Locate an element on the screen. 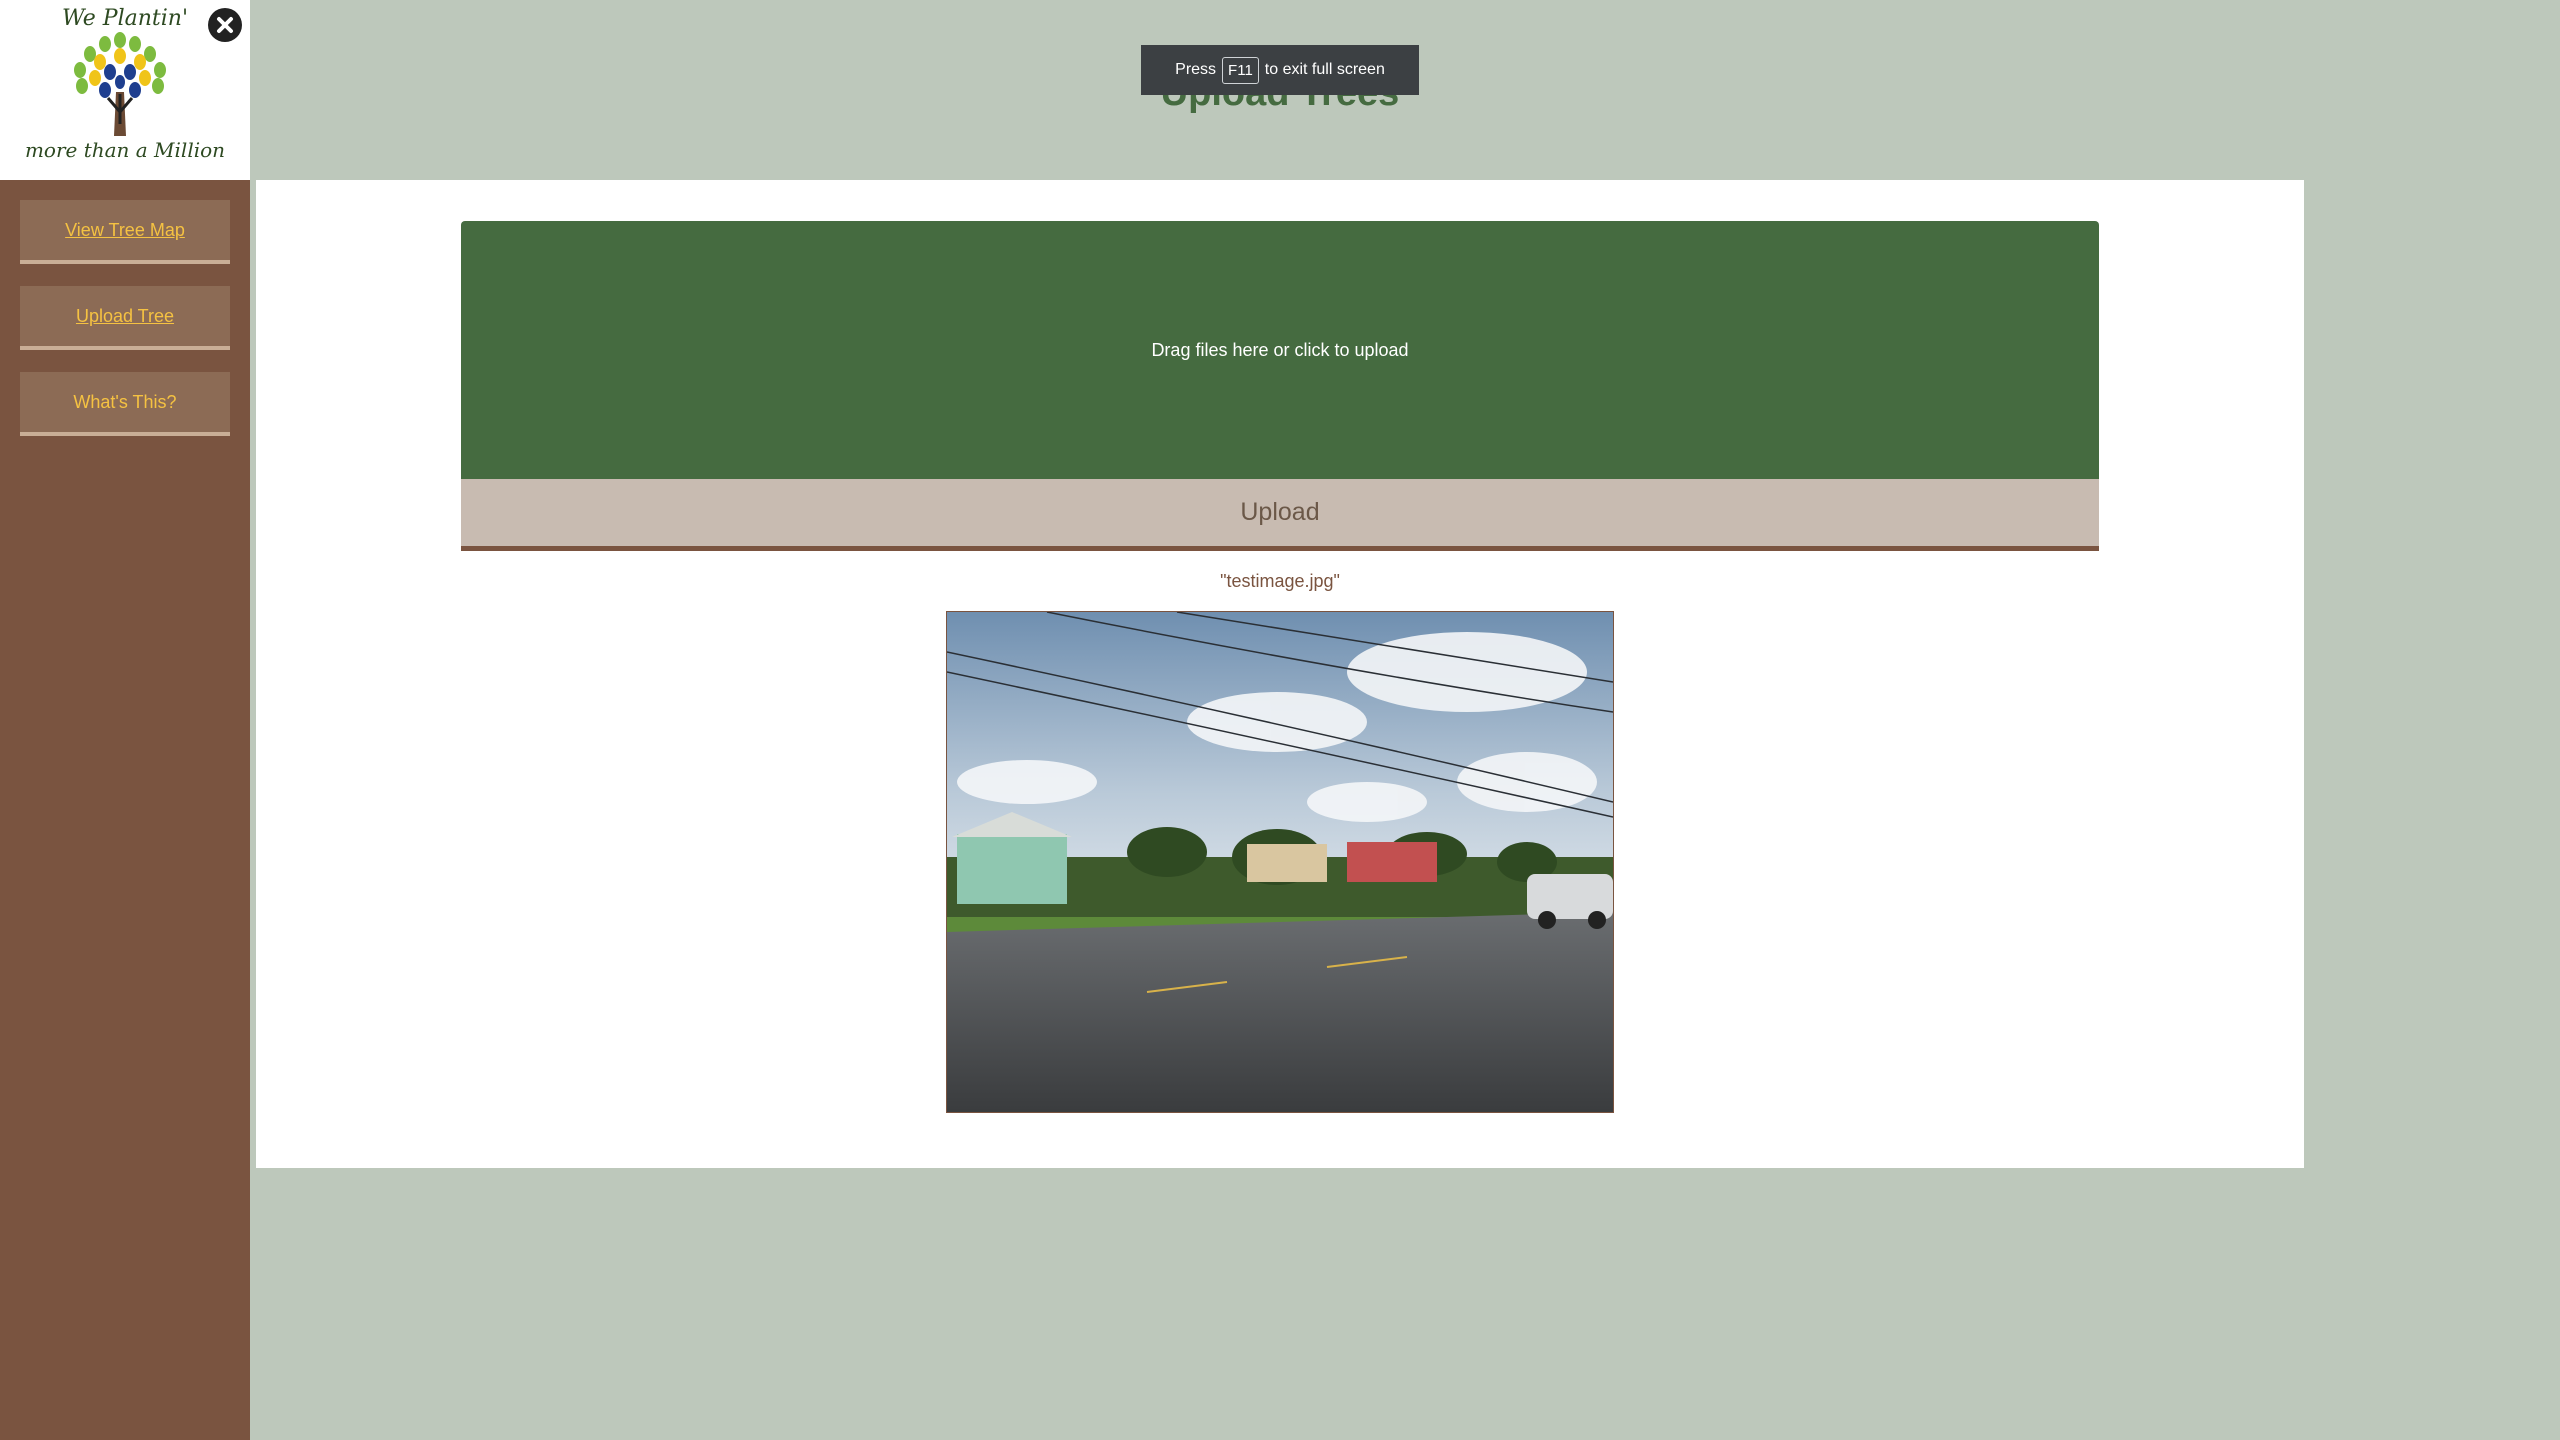 The image size is (2560, 1440). sidebar-item-upload-tree: Upload Tree is located at coordinates (125, 318).